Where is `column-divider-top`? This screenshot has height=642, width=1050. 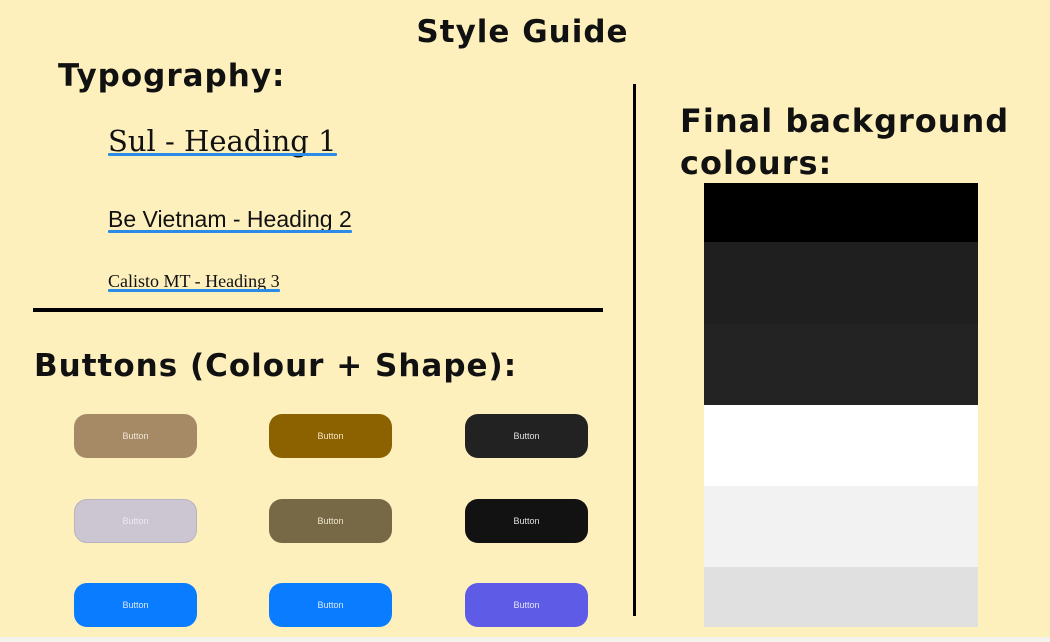
column-divider-top is located at coordinates (634, 112).